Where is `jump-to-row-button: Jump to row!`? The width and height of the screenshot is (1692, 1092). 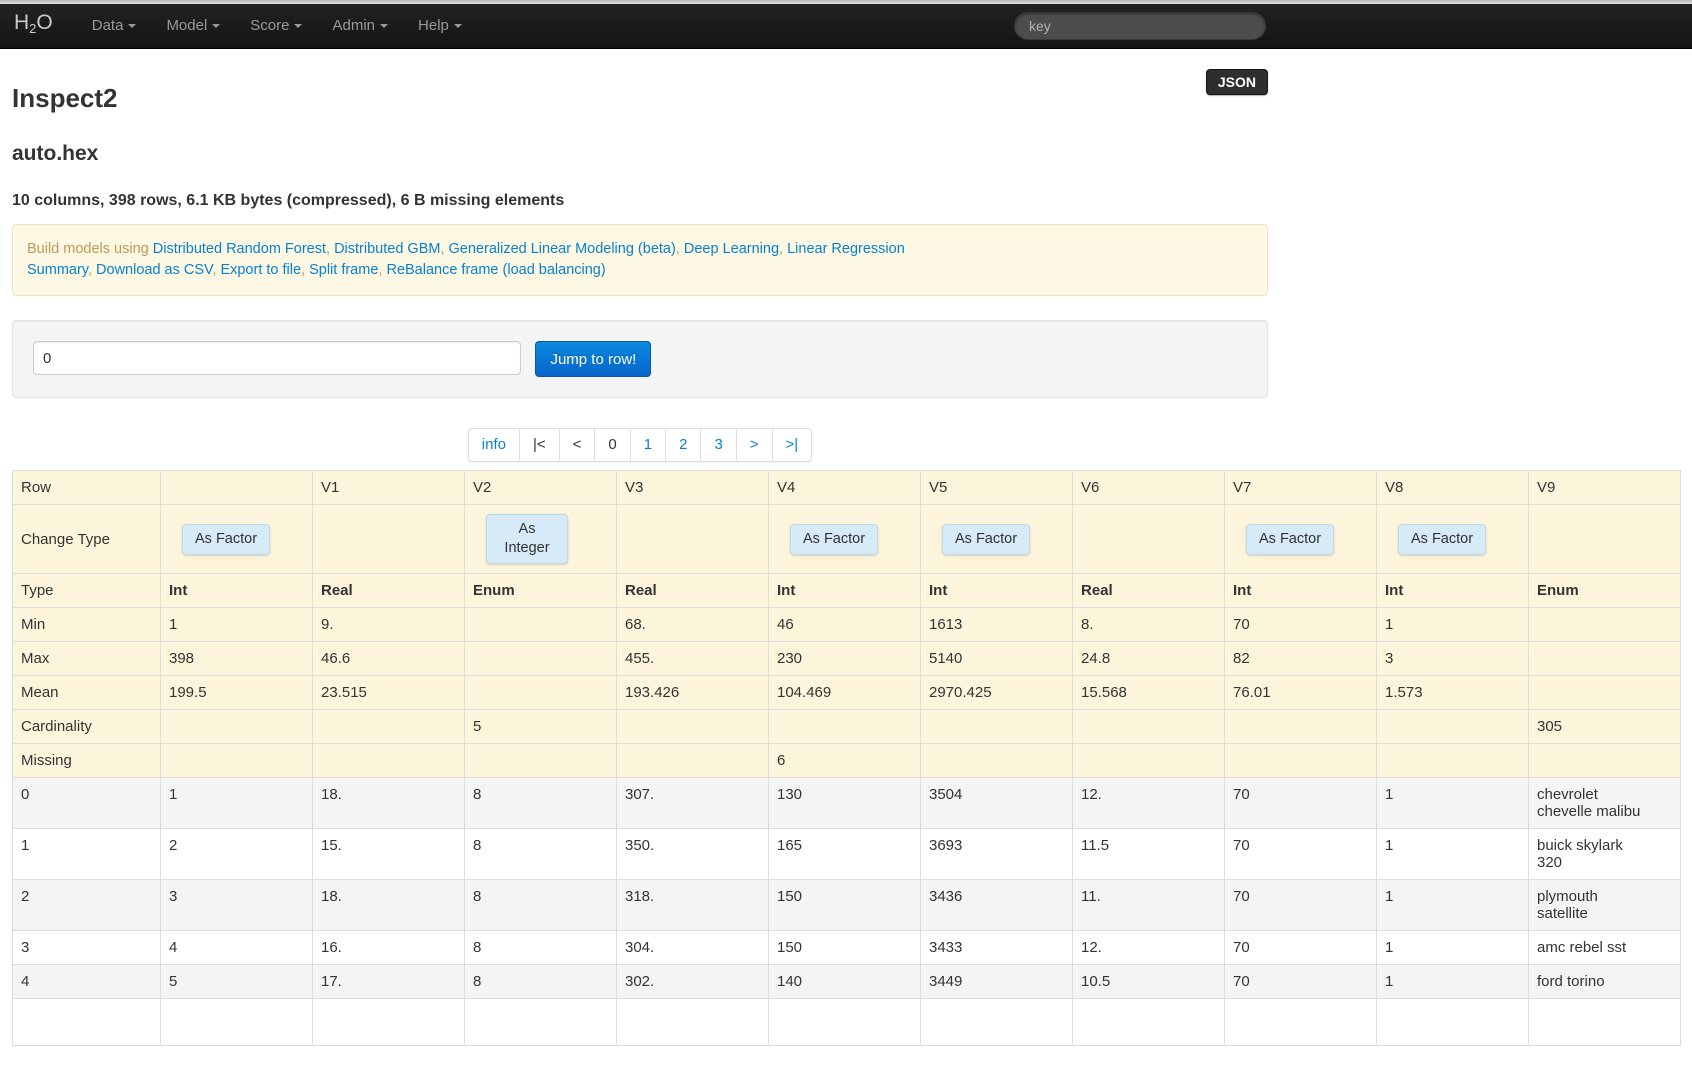 jump-to-row-button: Jump to row! is located at coordinates (593, 359).